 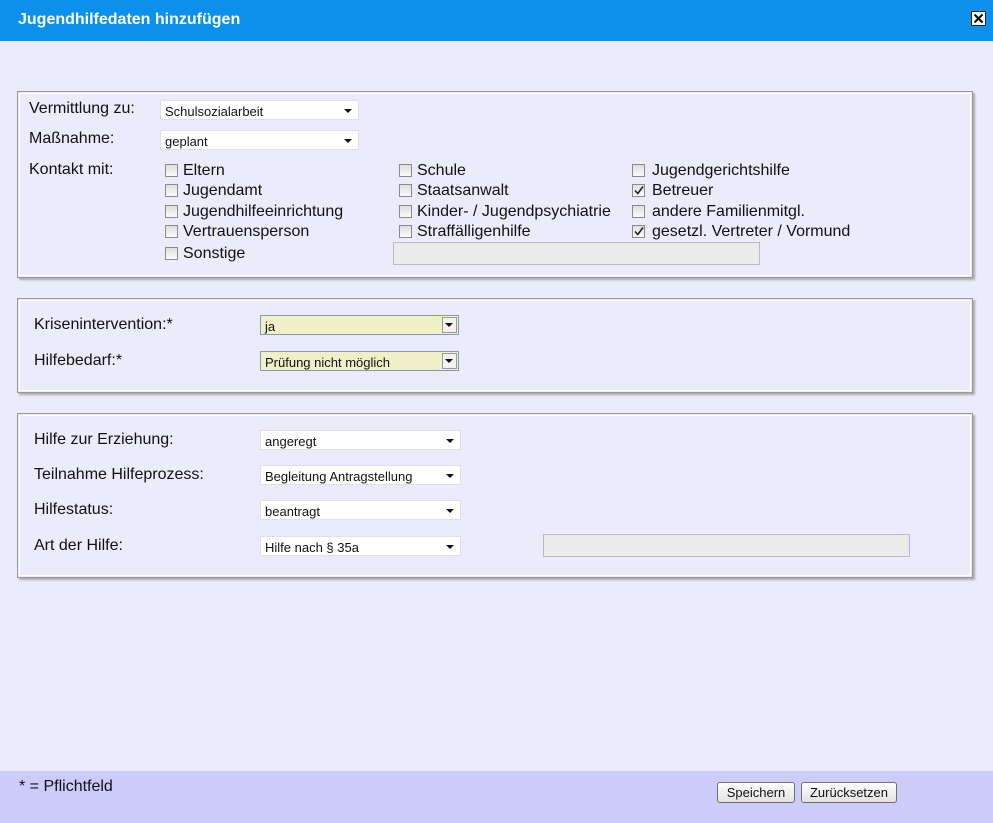 What do you see at coordinates (171, 253) in the screenshot?
I see `checkbox-sonstige` at bounding box center [171, 253].